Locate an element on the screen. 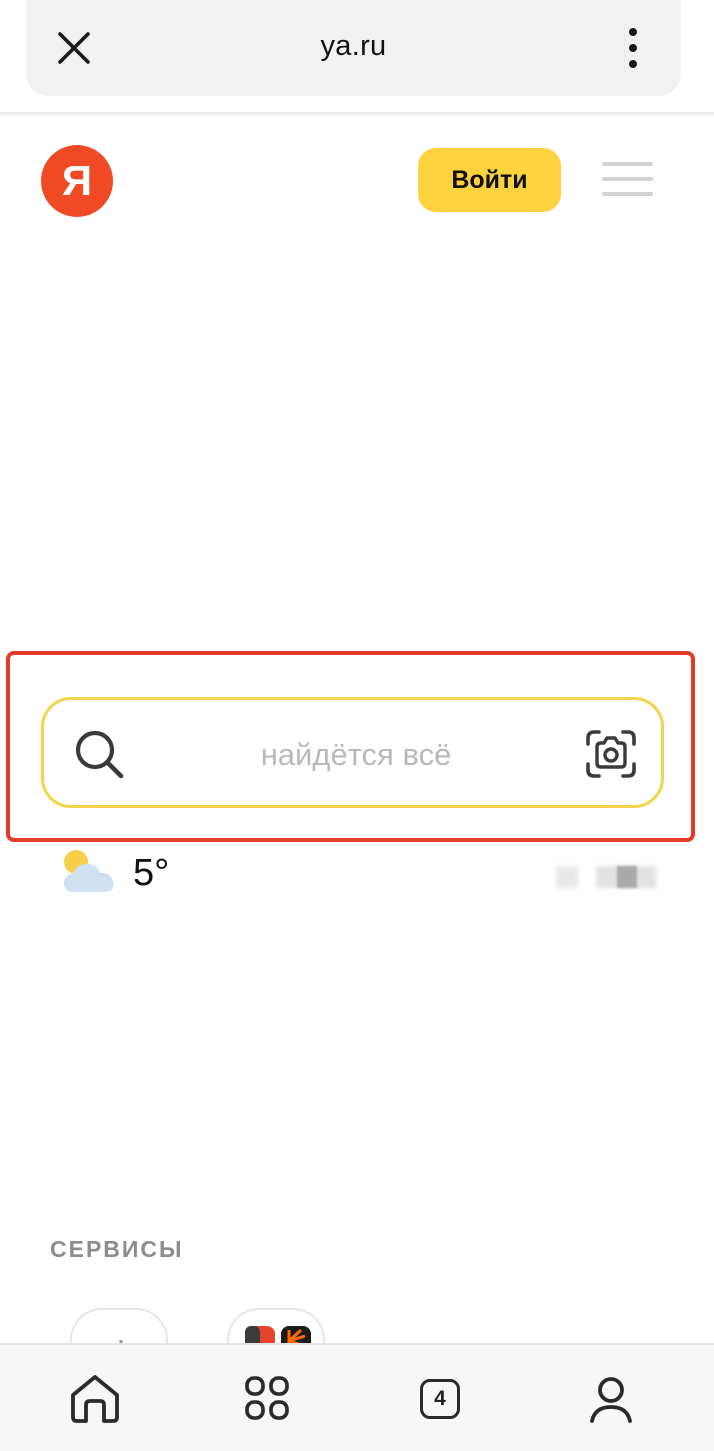 This screenshot has width=714, height=1451. search-input is located at coordinates (356, 755).